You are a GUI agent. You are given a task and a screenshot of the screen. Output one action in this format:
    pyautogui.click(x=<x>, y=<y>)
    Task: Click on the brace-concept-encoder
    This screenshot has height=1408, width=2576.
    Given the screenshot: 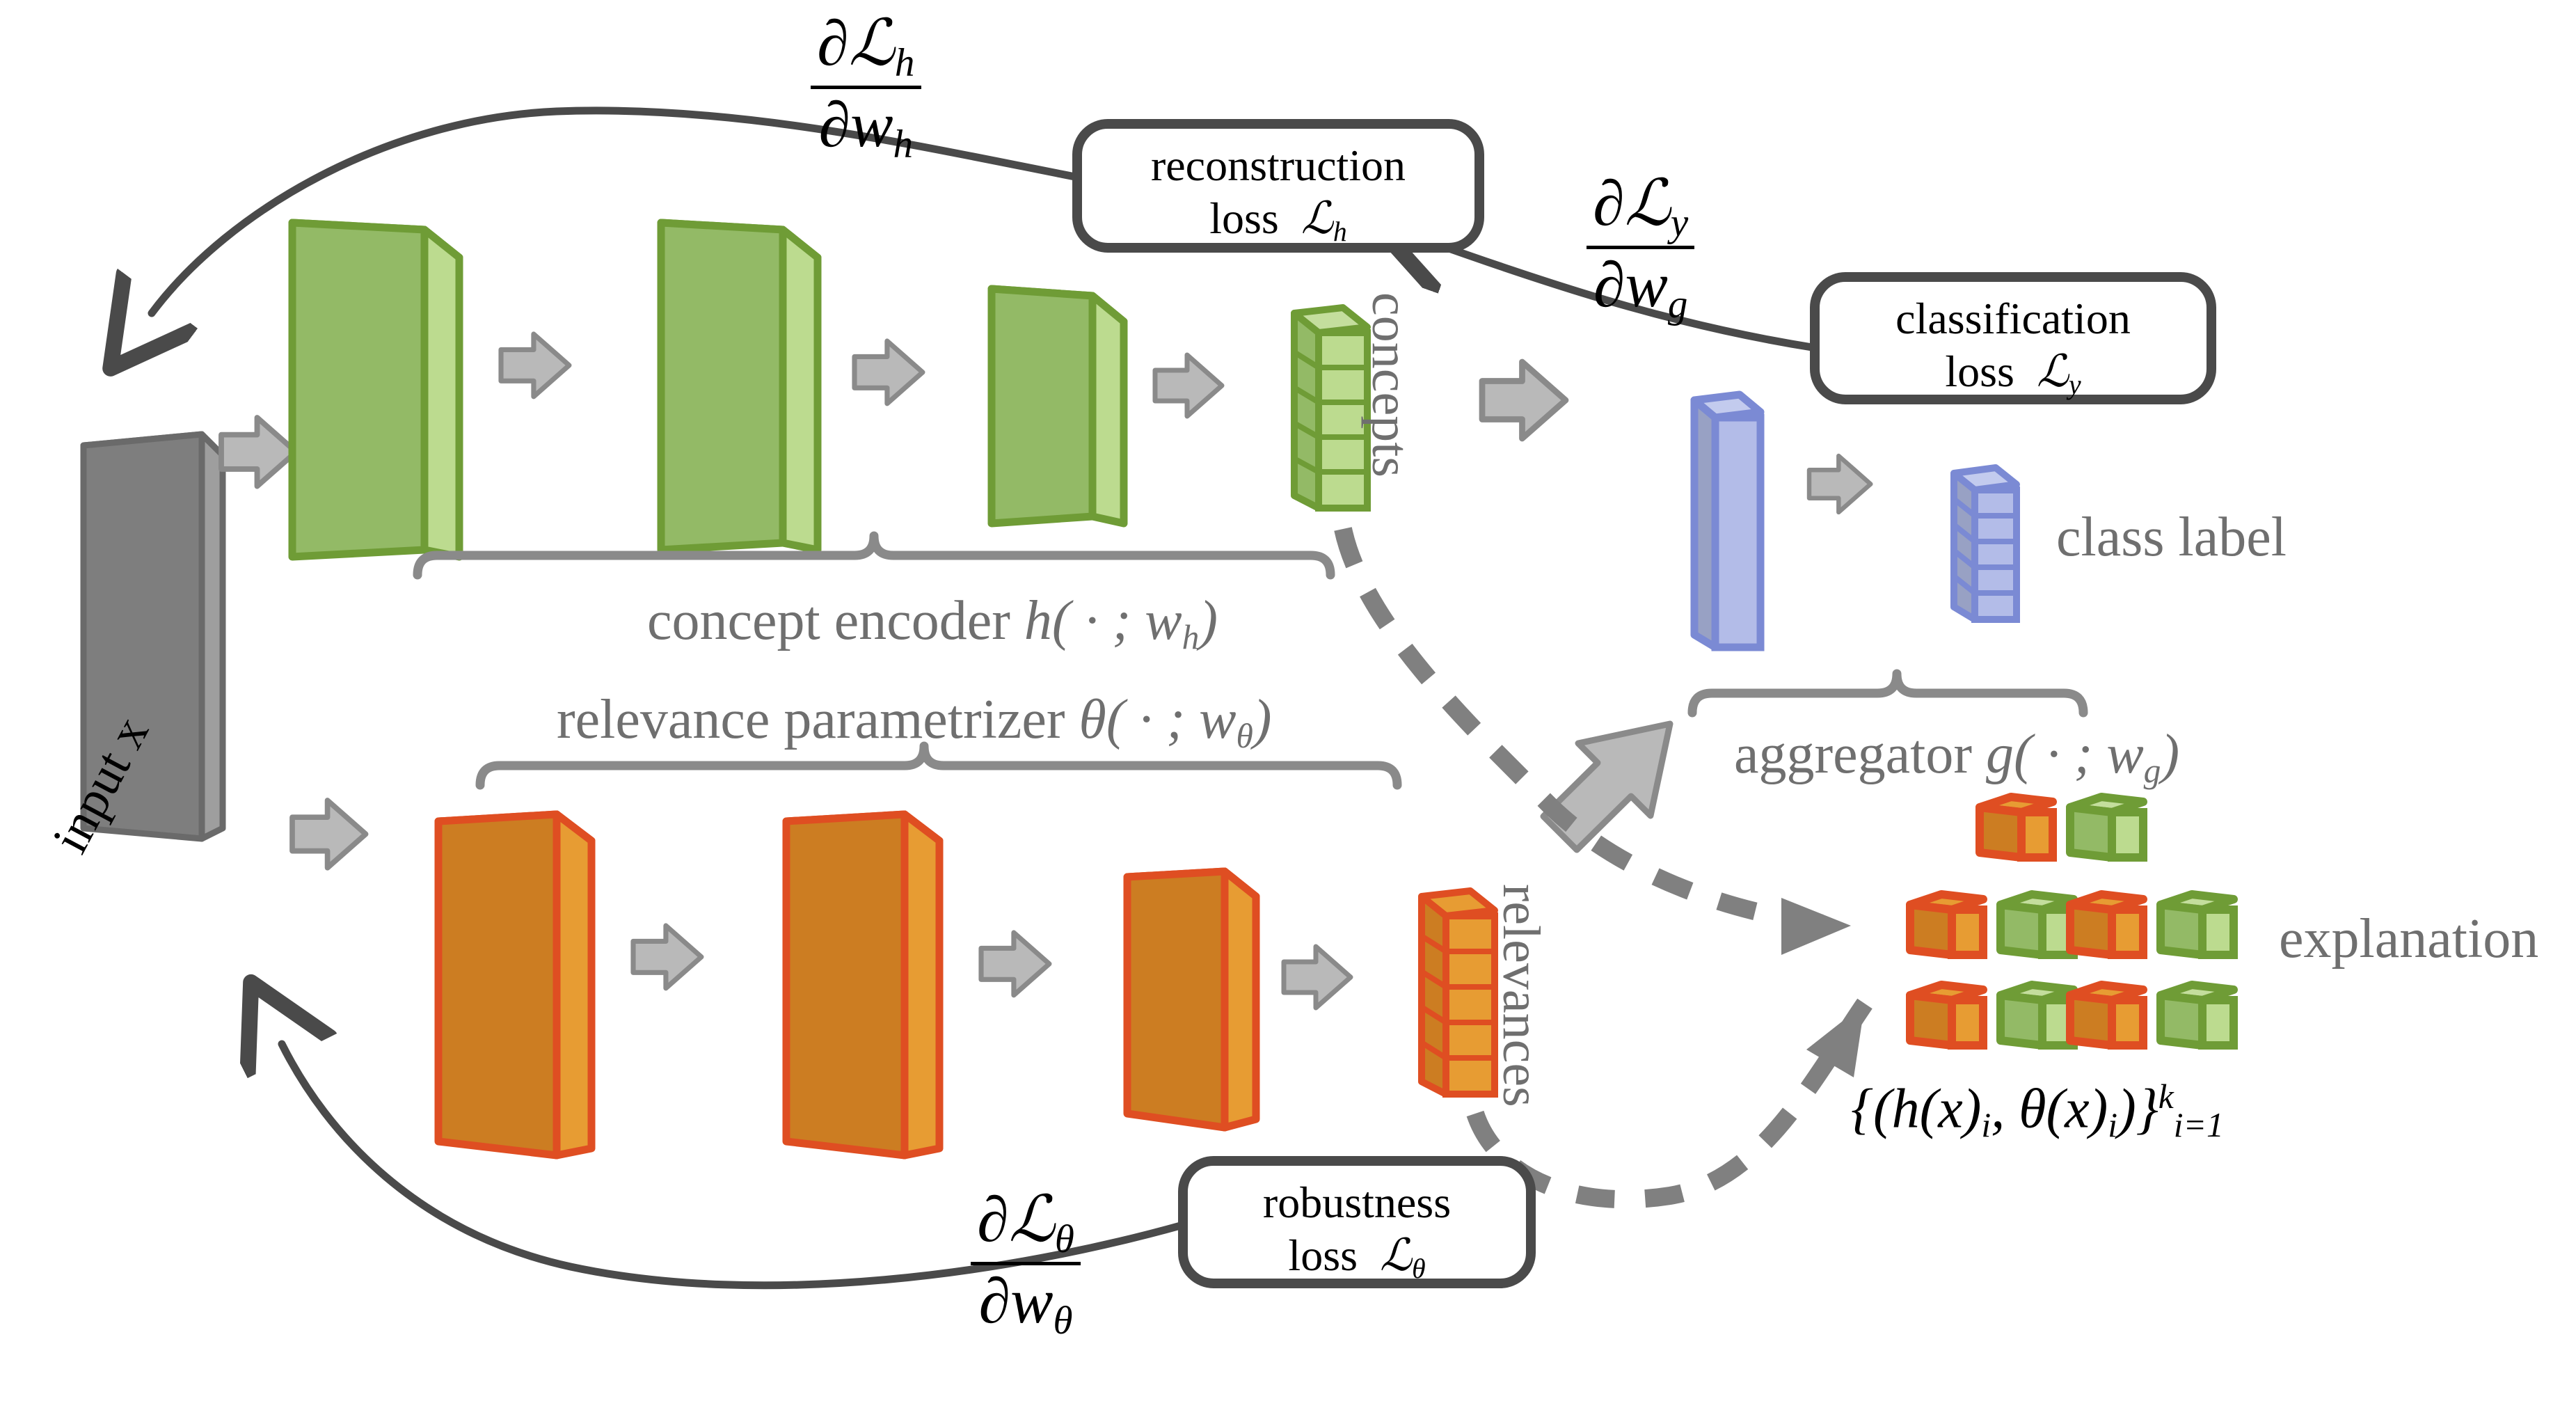 What is the action you would take?
    pyautogui.click(x=874, y=555)
    